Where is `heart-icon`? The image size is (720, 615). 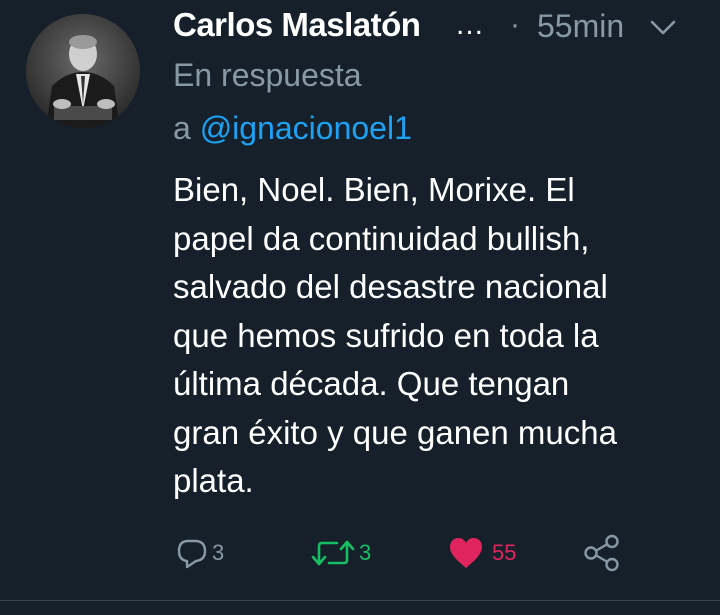
heart-icon is located at coordinates (466, 553).